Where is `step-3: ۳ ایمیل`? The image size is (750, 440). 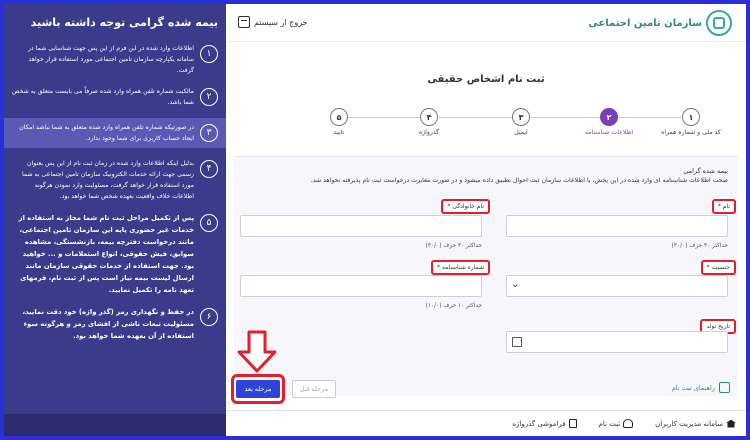
step-3: ۳ ایمیل is located at coordinates (521, 122).